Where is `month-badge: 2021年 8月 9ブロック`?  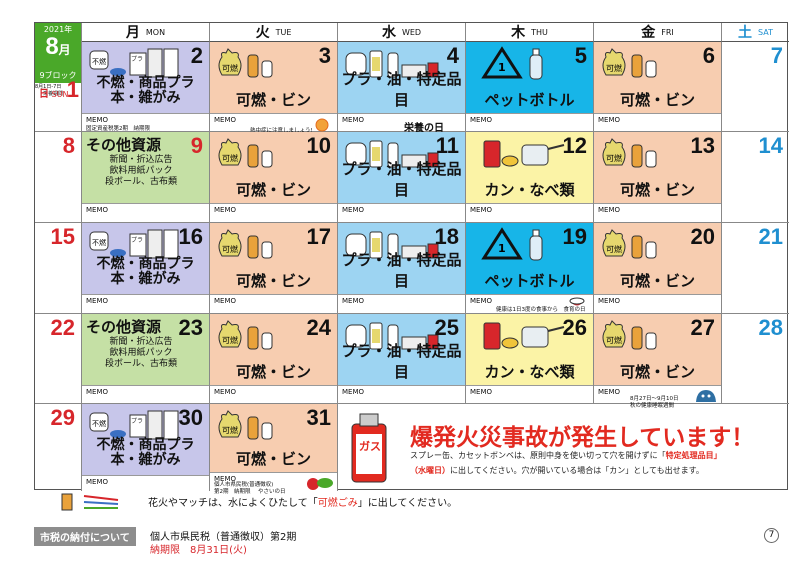
month-badge: 2021年 8月 9ブロック is located at coordinates (58, 53).